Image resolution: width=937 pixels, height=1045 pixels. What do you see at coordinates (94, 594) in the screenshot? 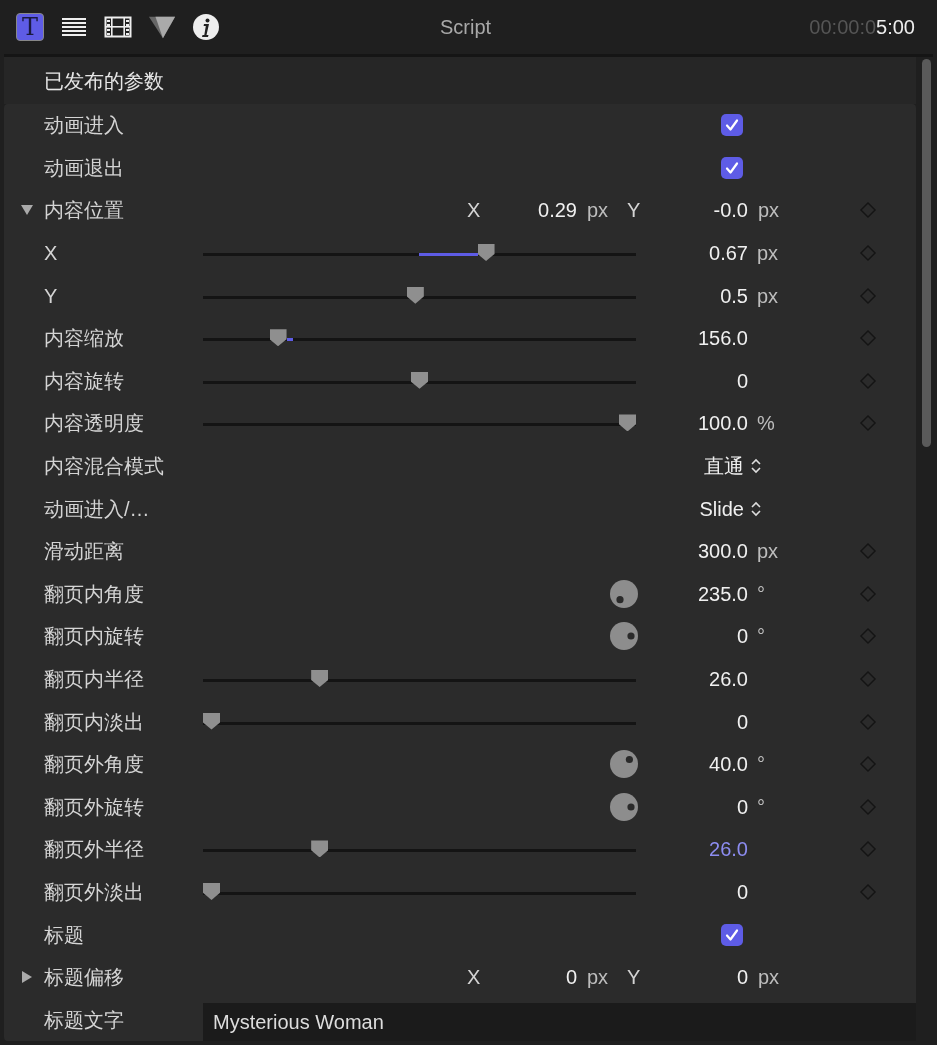
I see `parameter-label: 翻页内角度` at bounding box center [94, 594].